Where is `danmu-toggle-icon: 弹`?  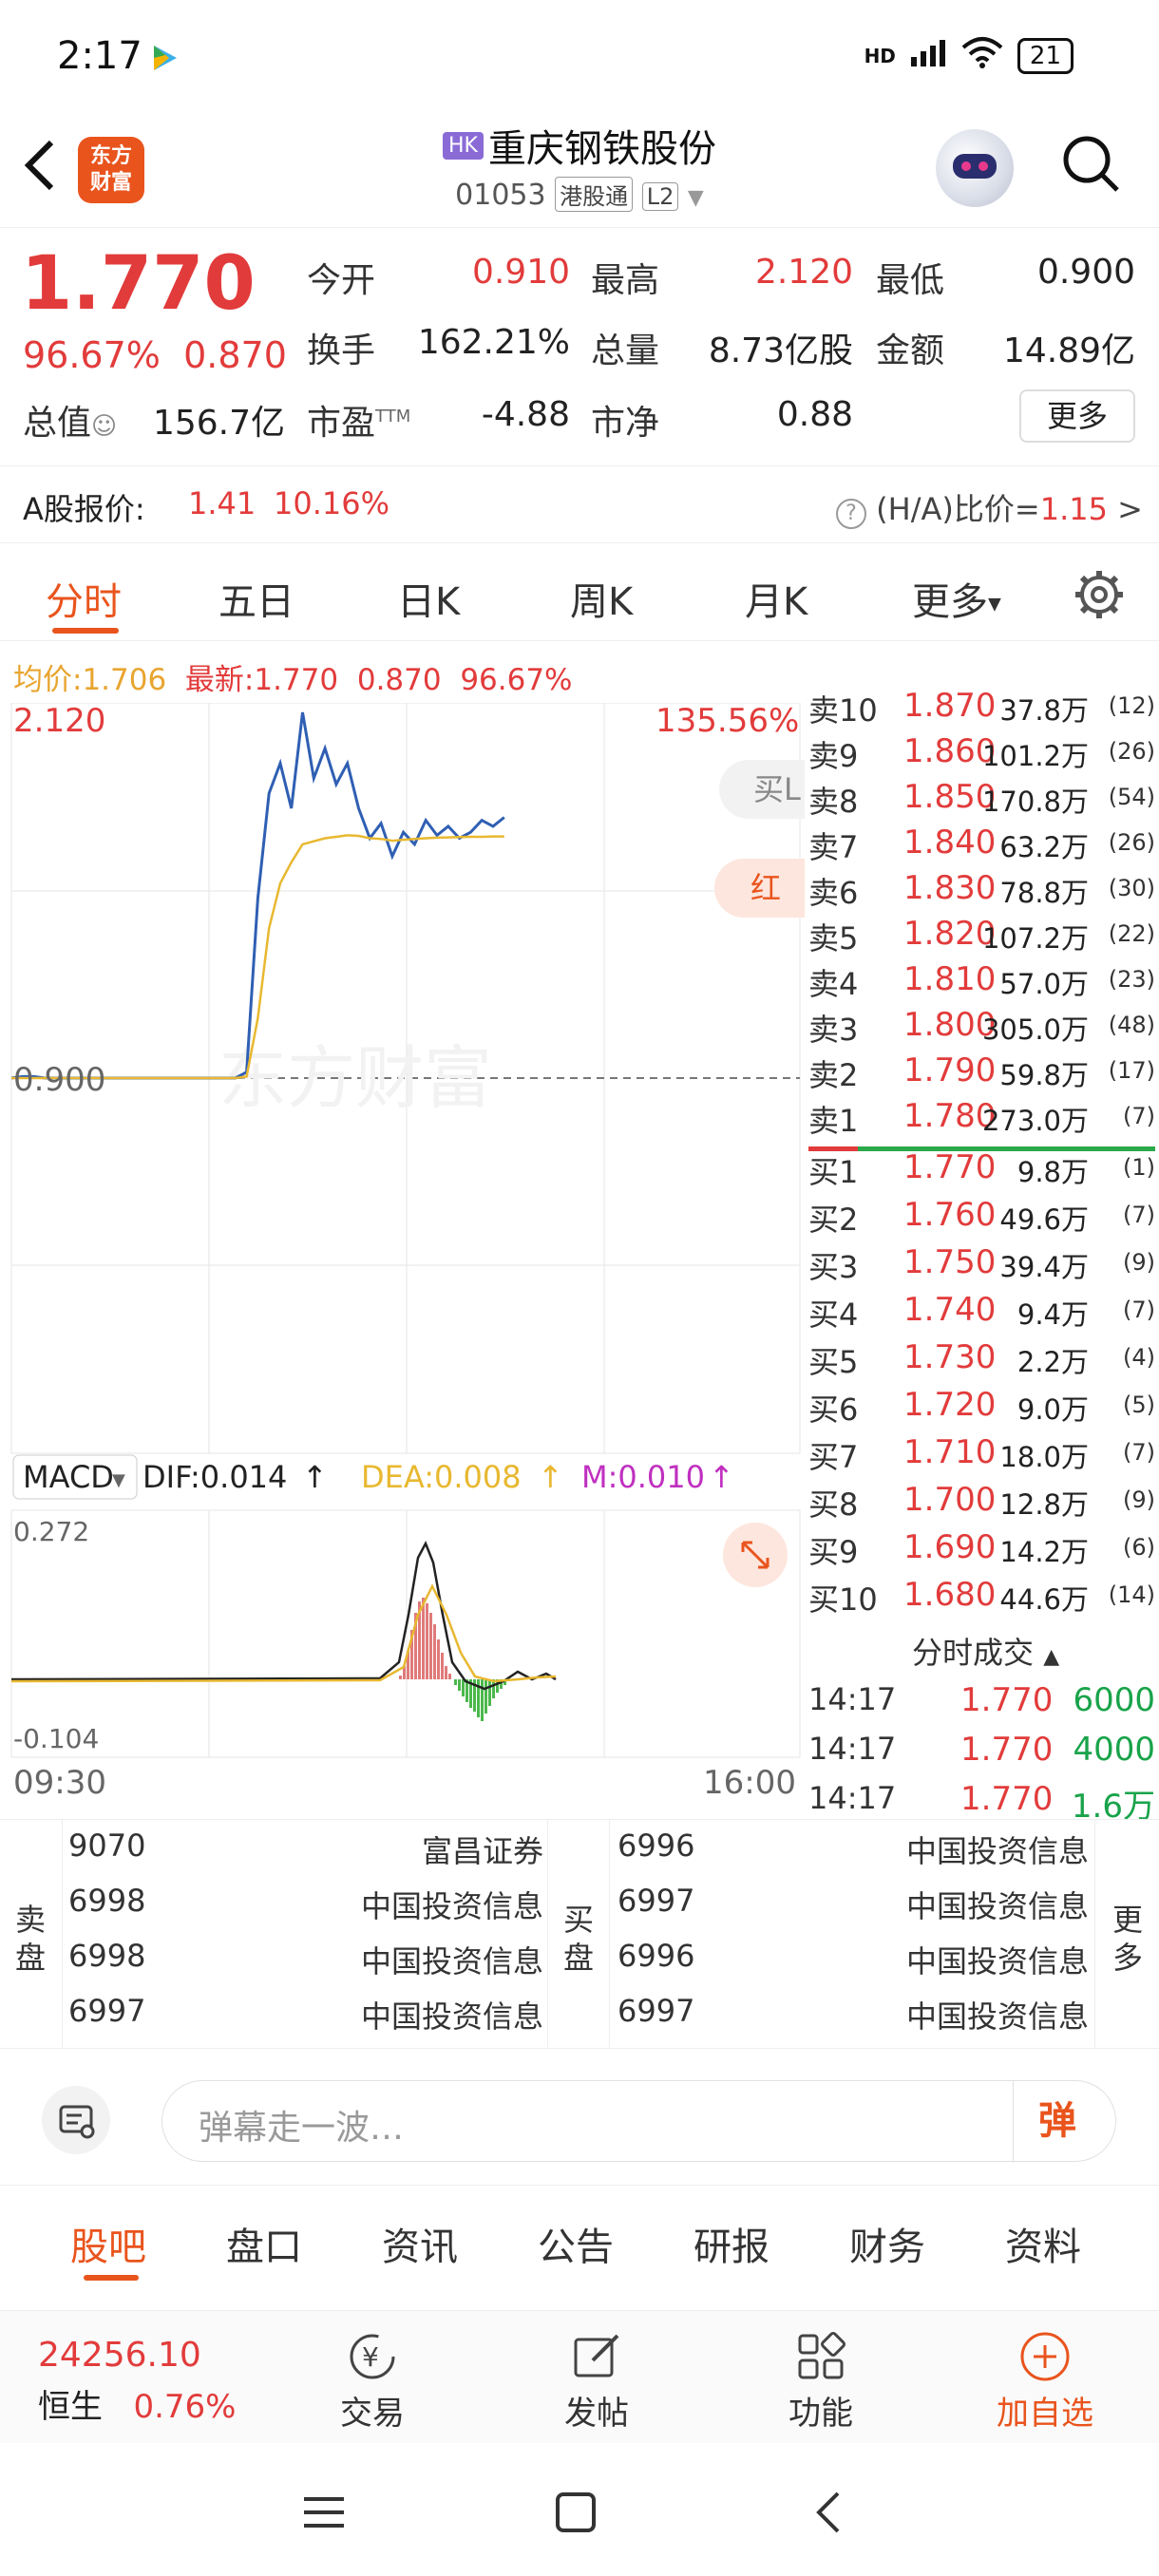 danmu-toggle-icon: 弹 is located at coordinates (1044, 2122).